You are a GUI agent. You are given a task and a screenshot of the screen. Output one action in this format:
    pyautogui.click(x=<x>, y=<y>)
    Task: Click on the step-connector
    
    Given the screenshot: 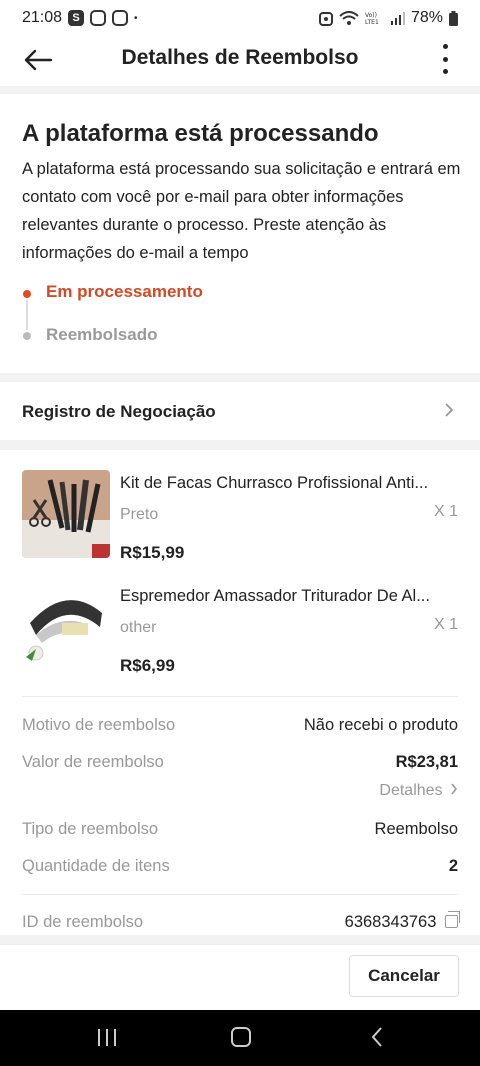 What is the action you would take?
    pyautogui.click(x=27, y=315)
    